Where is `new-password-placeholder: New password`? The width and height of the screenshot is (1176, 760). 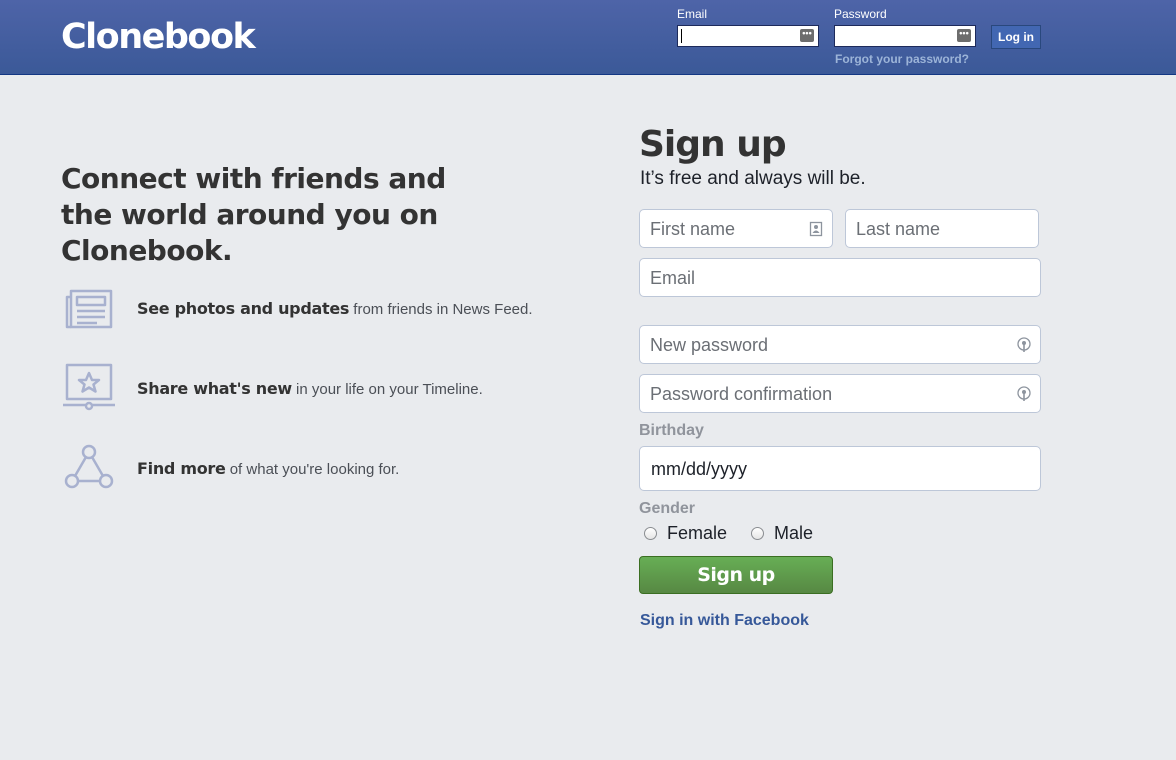
new-password-placeholder: New password is located at coordinates (709, 345).